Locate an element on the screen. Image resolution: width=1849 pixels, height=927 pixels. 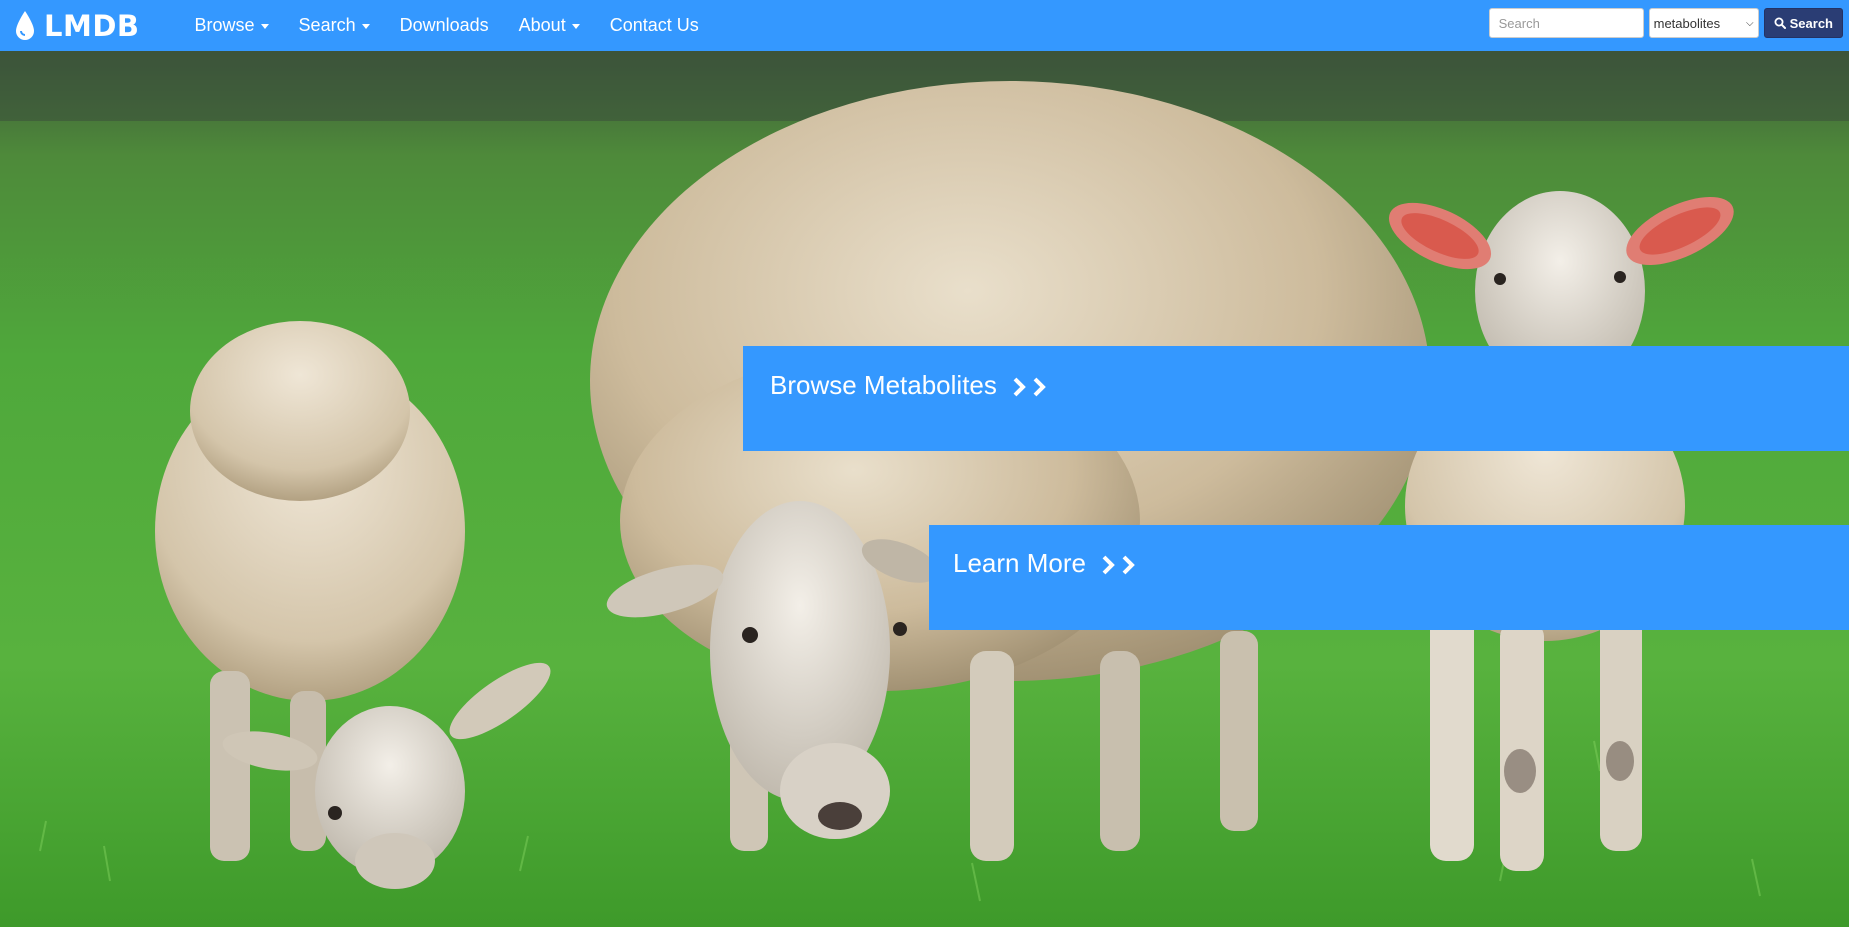
droplet-icon is located at coordinates (25, 25).